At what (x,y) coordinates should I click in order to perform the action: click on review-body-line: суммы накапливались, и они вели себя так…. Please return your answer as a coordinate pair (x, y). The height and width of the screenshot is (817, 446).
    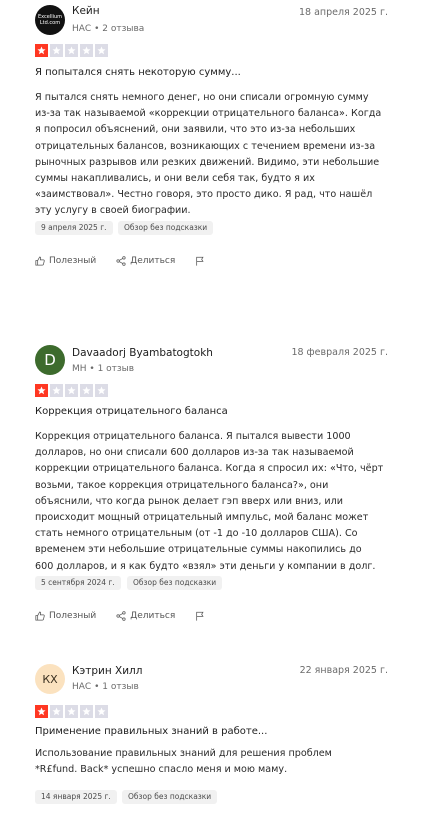
    Looking at the image, I should click on (175, 179).